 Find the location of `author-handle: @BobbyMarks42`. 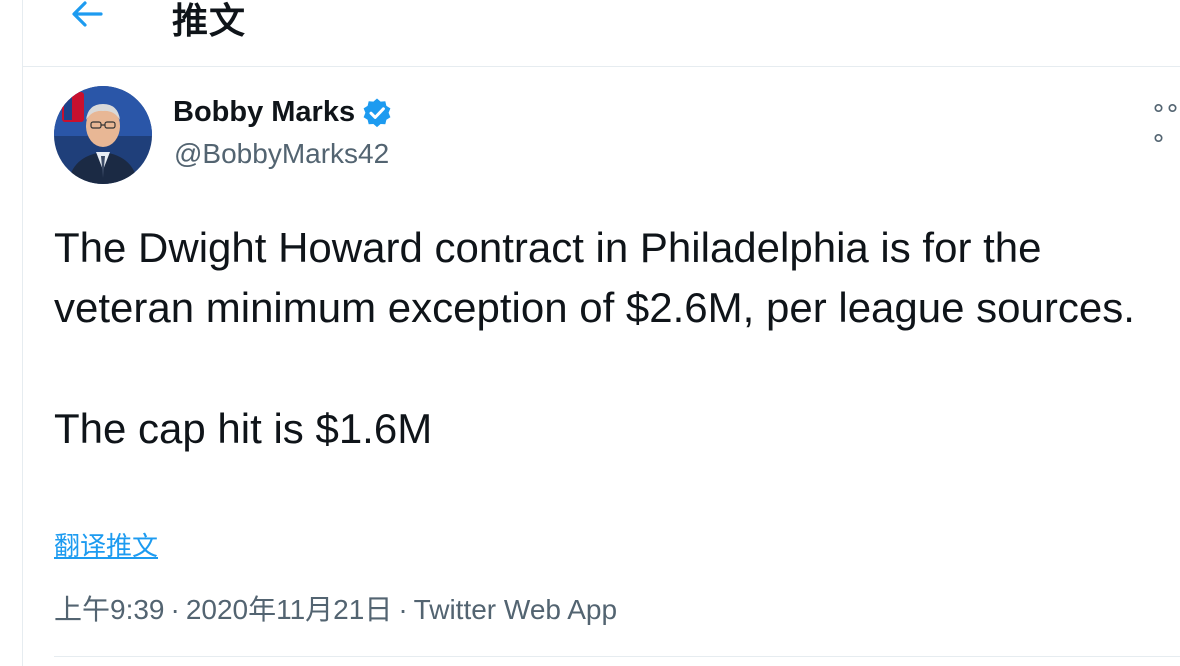

author-handle: @BobbyMarks42 is located at coordinates (281, 154).